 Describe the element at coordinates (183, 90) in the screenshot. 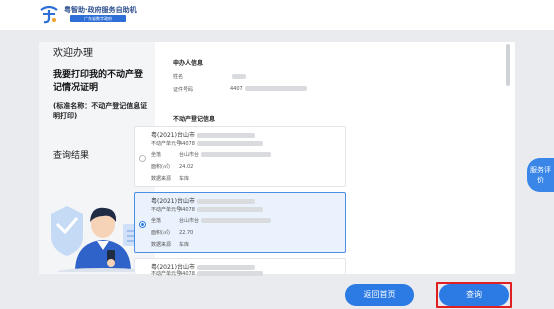

I see `id-label: 证件号码` at that location.